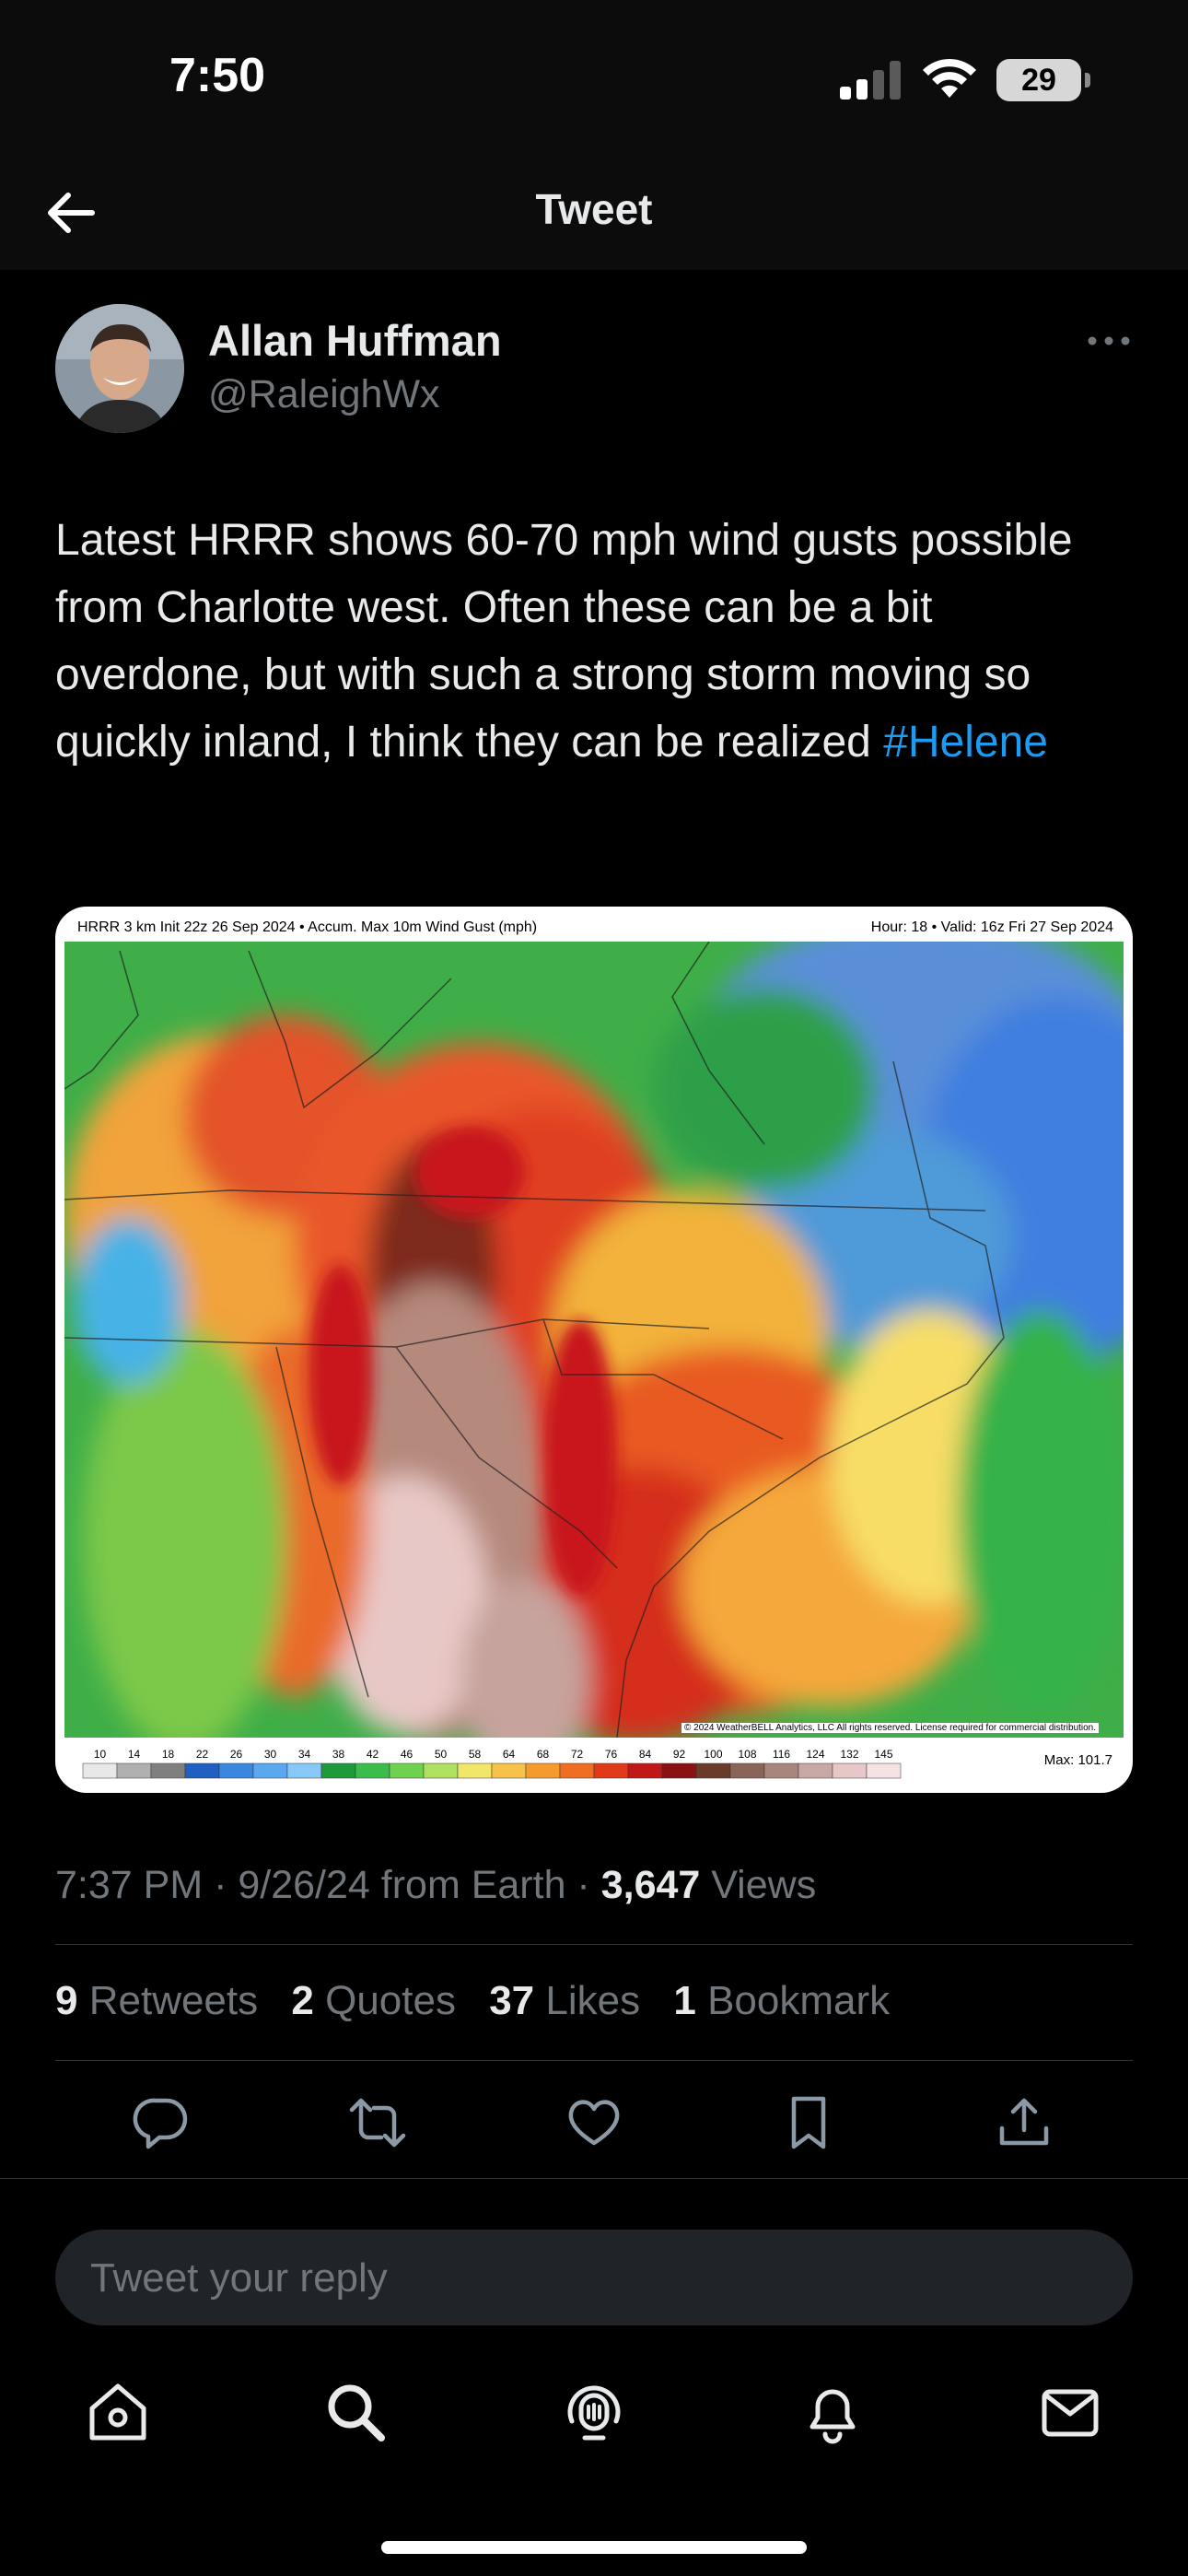 Image resolution: width=1188 pixels, height=2576 pixels. What do you see at coordinates (849, 1754) in the screenshot?
I see `legend-tick-label: 132` at bounding box center [849, 1754].